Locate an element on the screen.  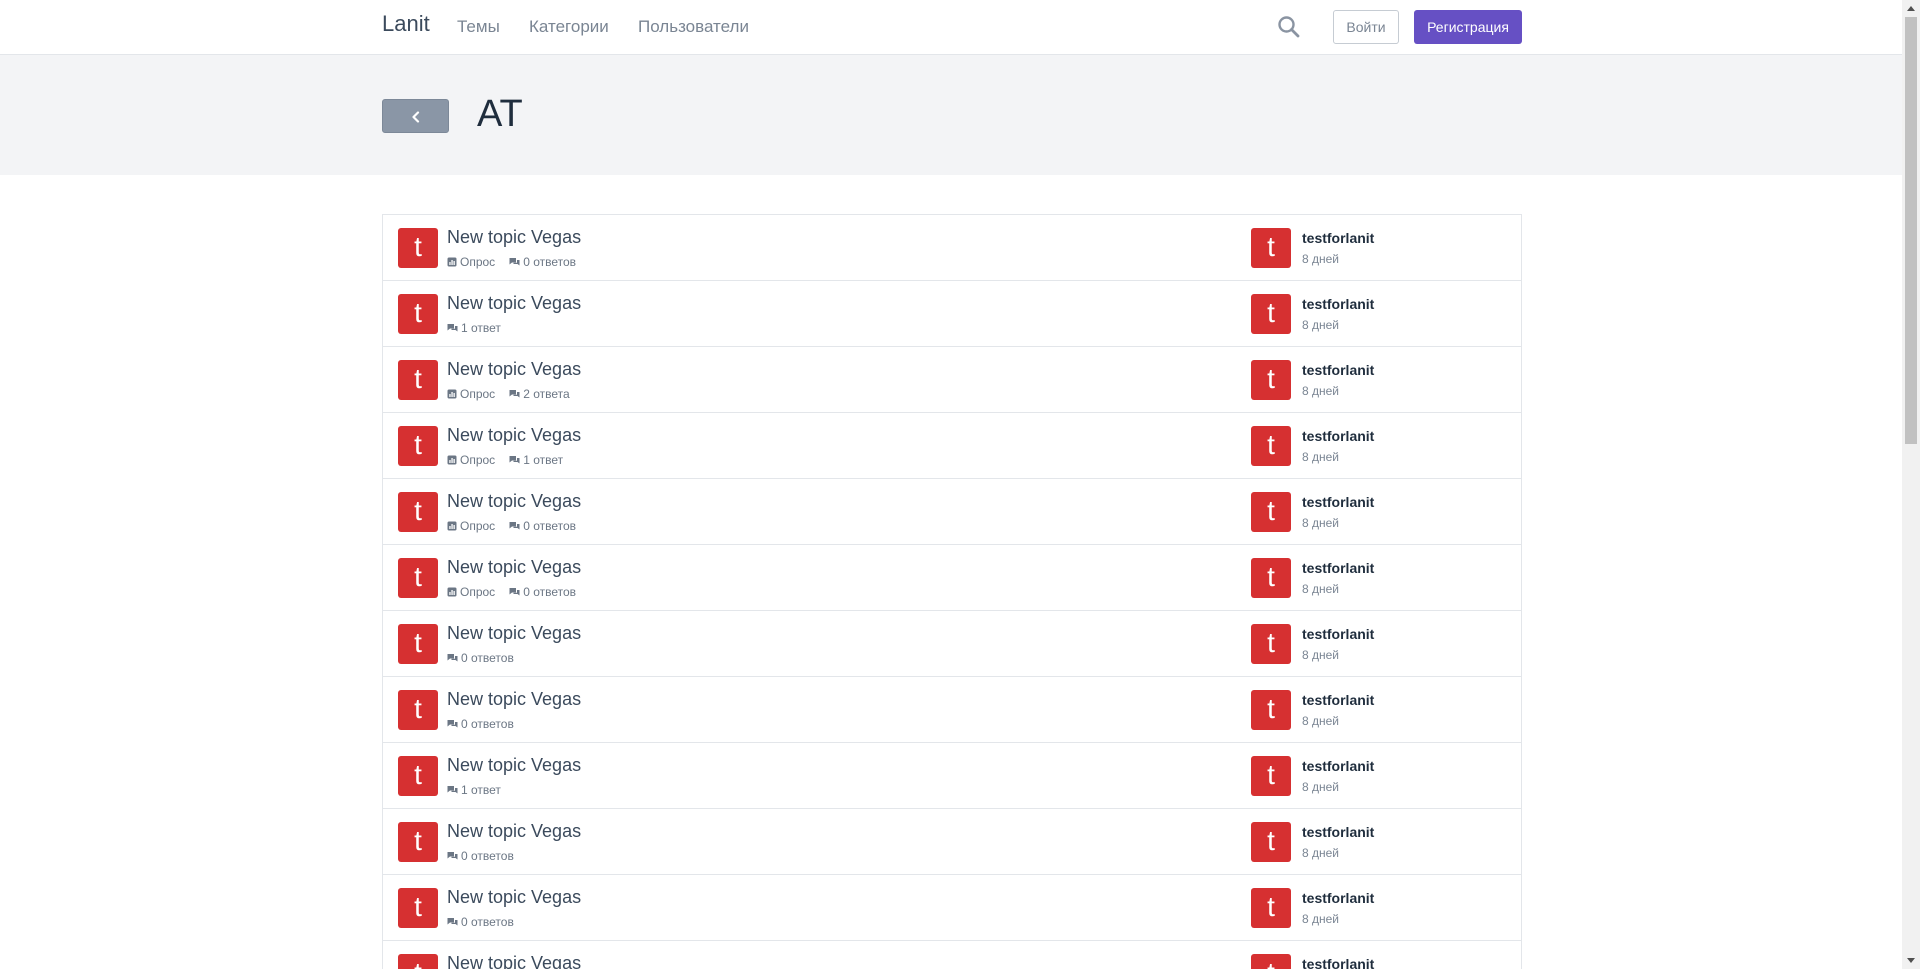
brand-logo: Lanit is located at coordinates (406, 24).